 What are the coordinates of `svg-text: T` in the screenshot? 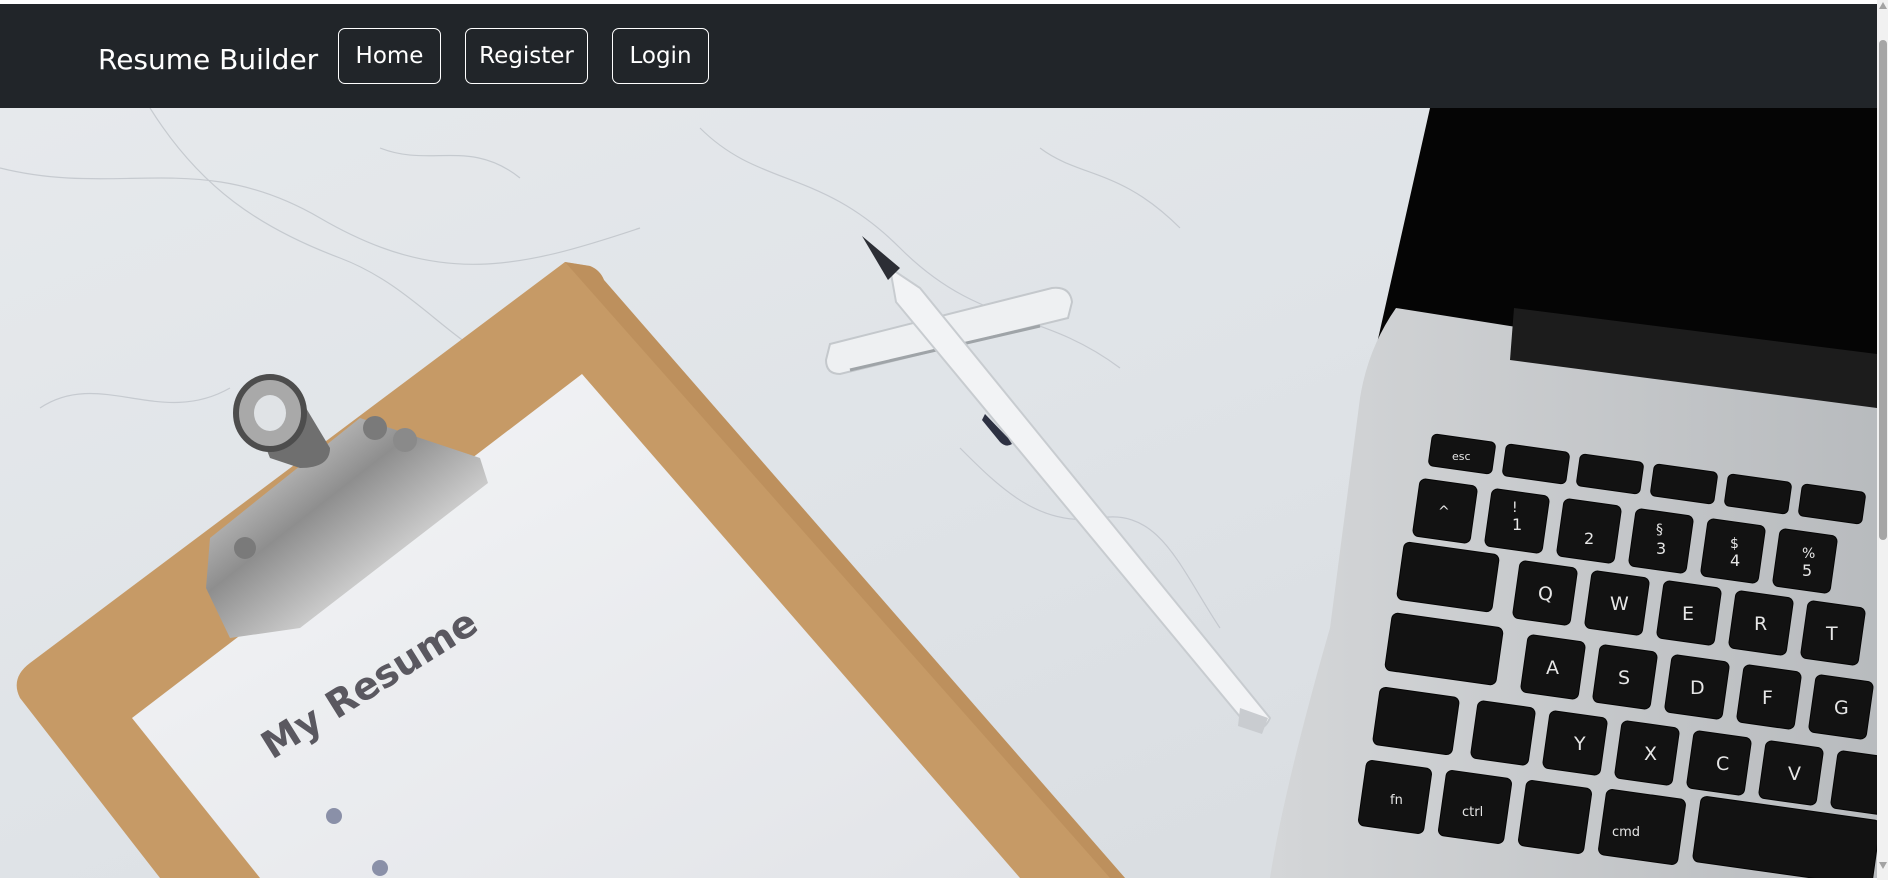 It's located at (1831, 634).